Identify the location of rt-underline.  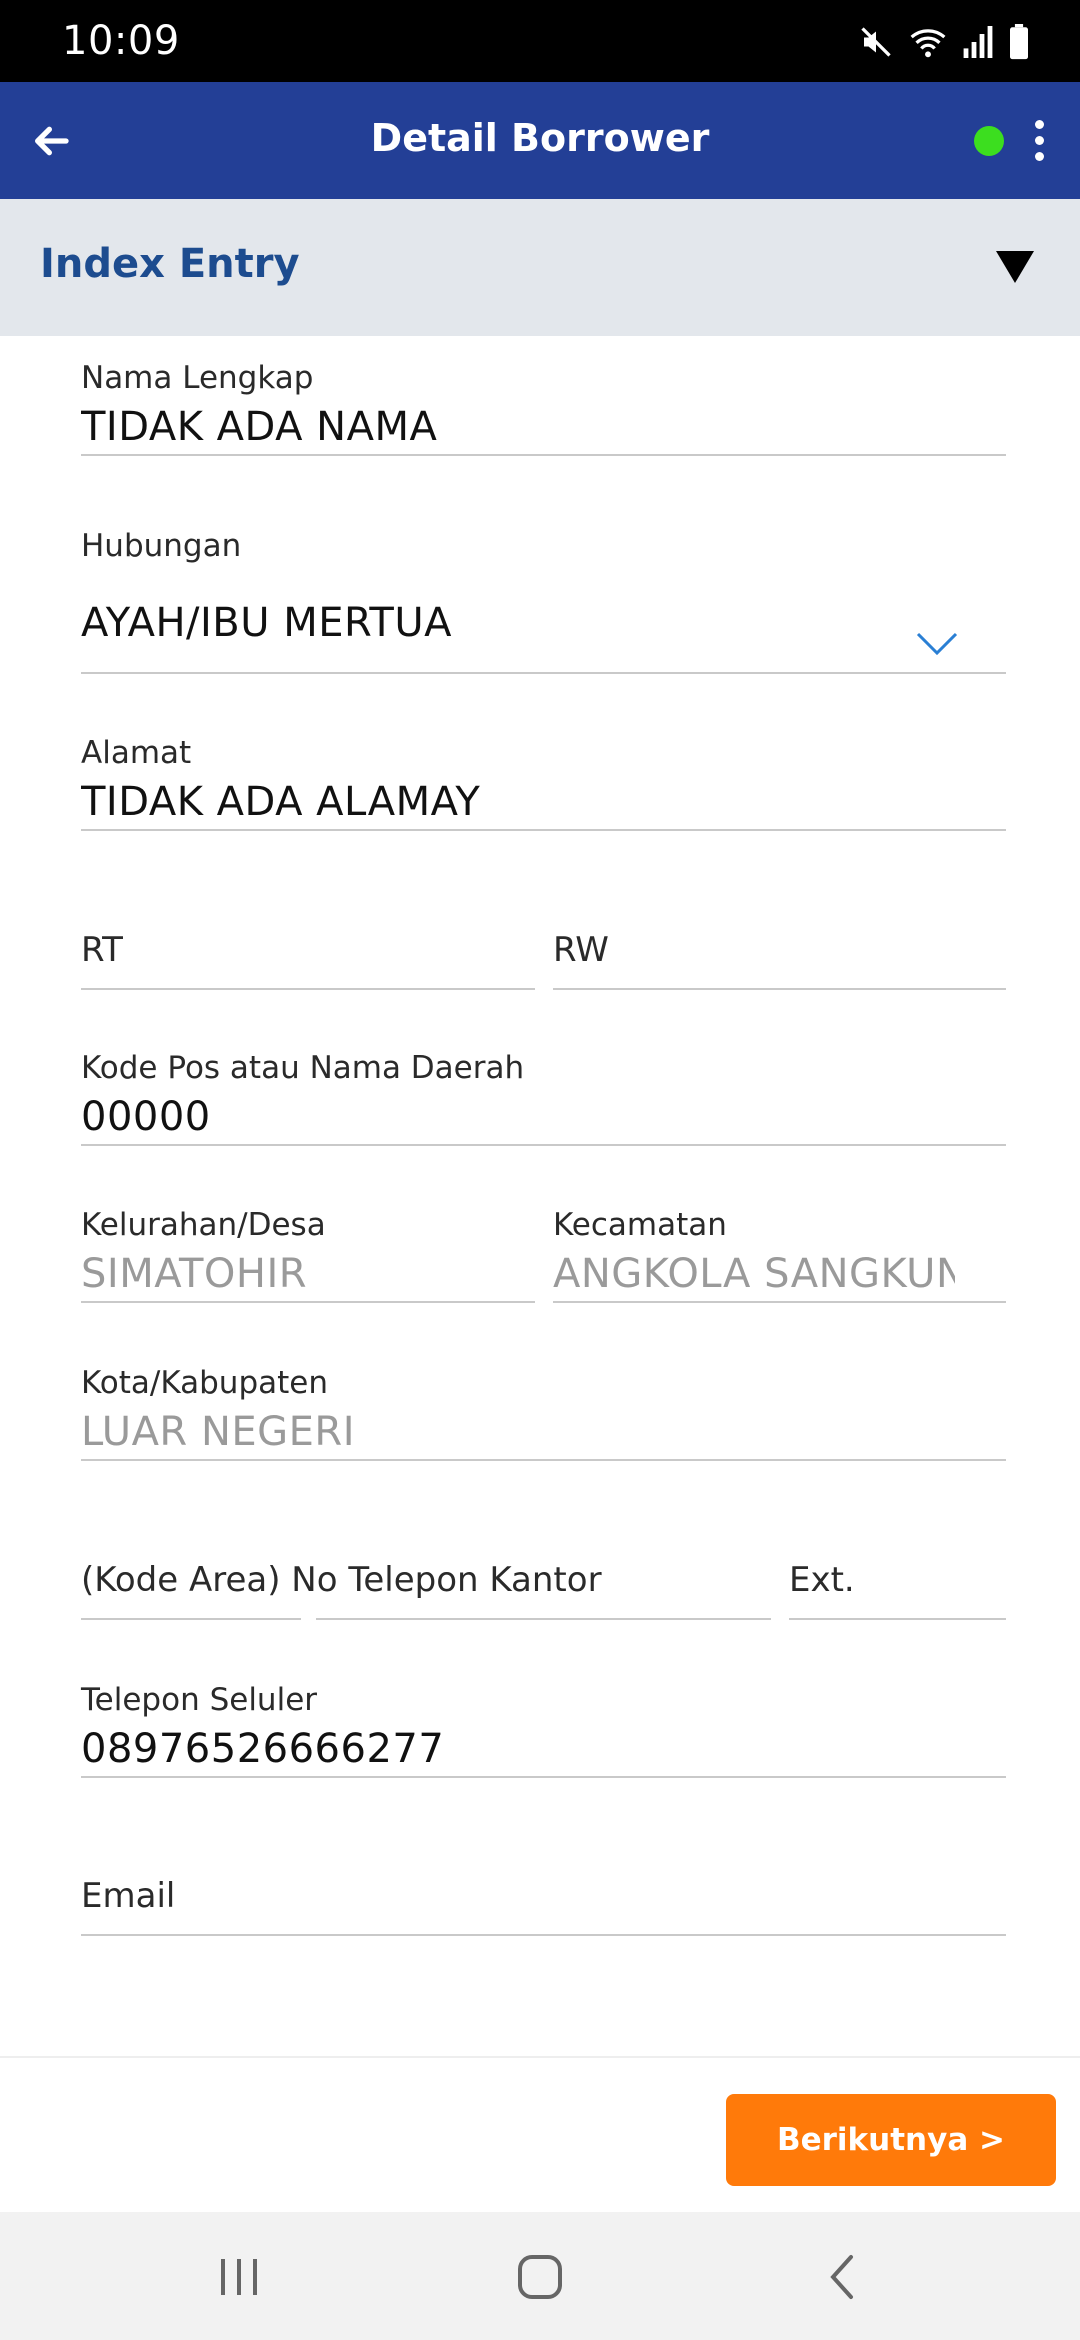
(308, 989).